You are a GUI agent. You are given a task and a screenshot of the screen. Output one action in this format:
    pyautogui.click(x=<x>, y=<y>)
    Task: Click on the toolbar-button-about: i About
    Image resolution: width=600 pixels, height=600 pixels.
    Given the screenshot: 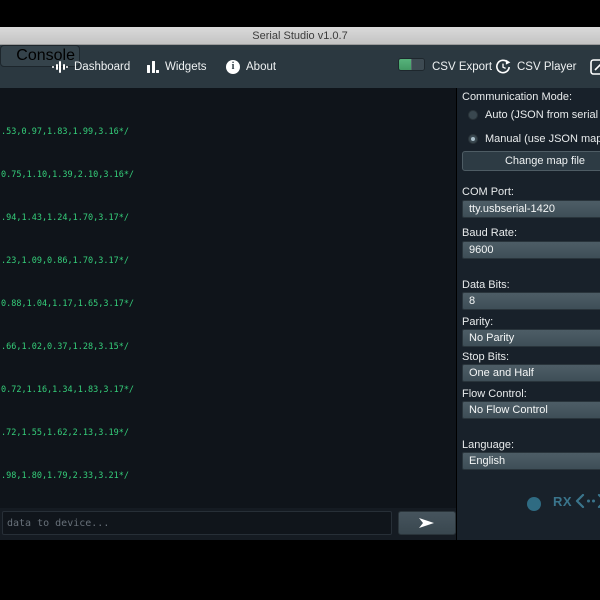 What is the action you would take?
    pyautogui.click(x=251, y=66)
    